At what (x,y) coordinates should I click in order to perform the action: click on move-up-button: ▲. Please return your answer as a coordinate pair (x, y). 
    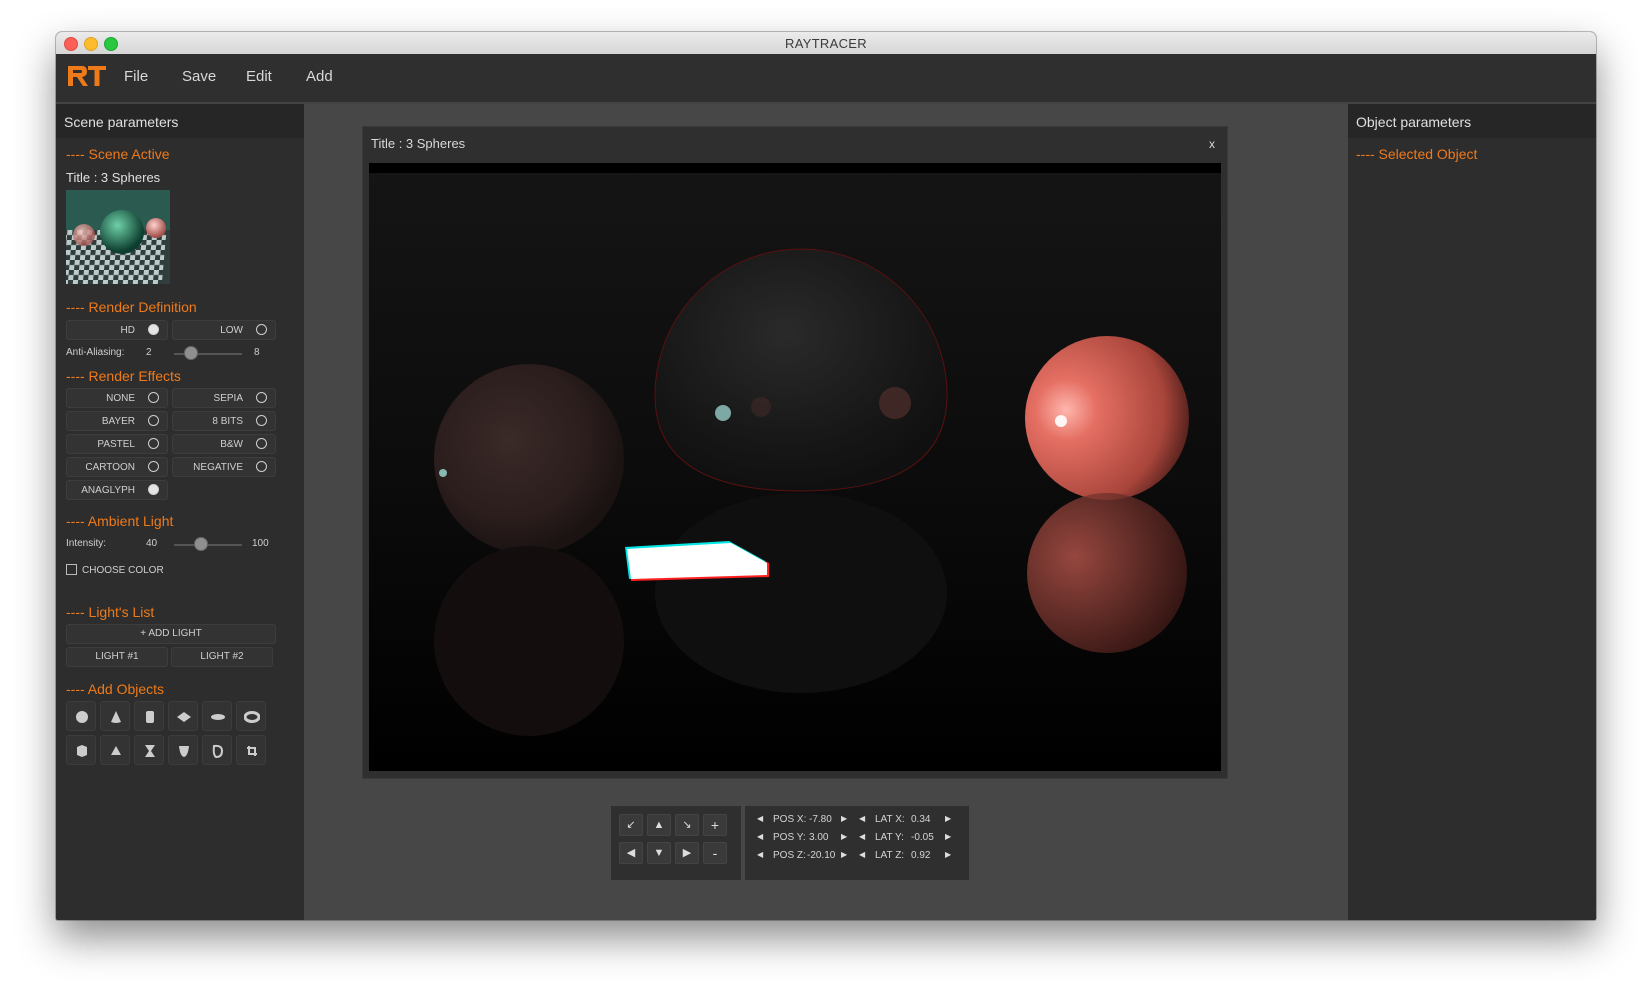
    Looking at the image, I should click on (659, 825).